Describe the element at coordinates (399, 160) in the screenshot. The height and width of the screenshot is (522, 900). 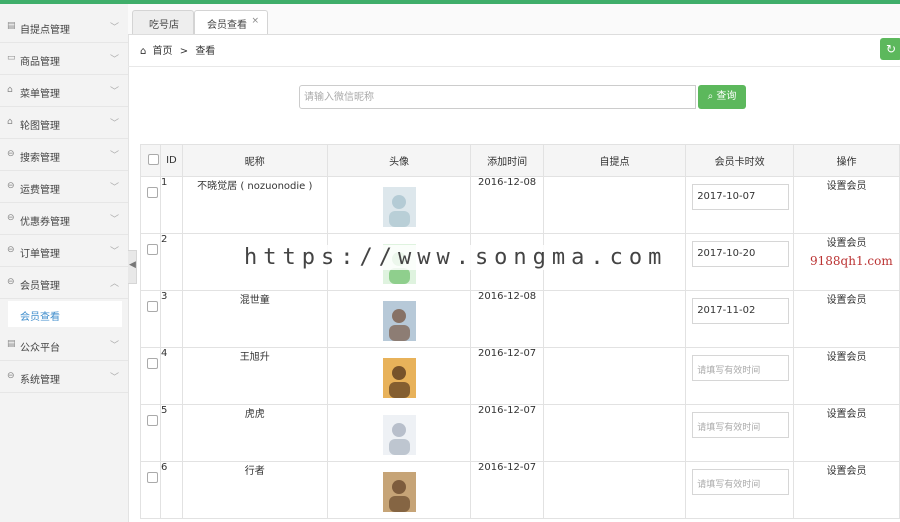
I see `header-avatar: 头像` at that location.